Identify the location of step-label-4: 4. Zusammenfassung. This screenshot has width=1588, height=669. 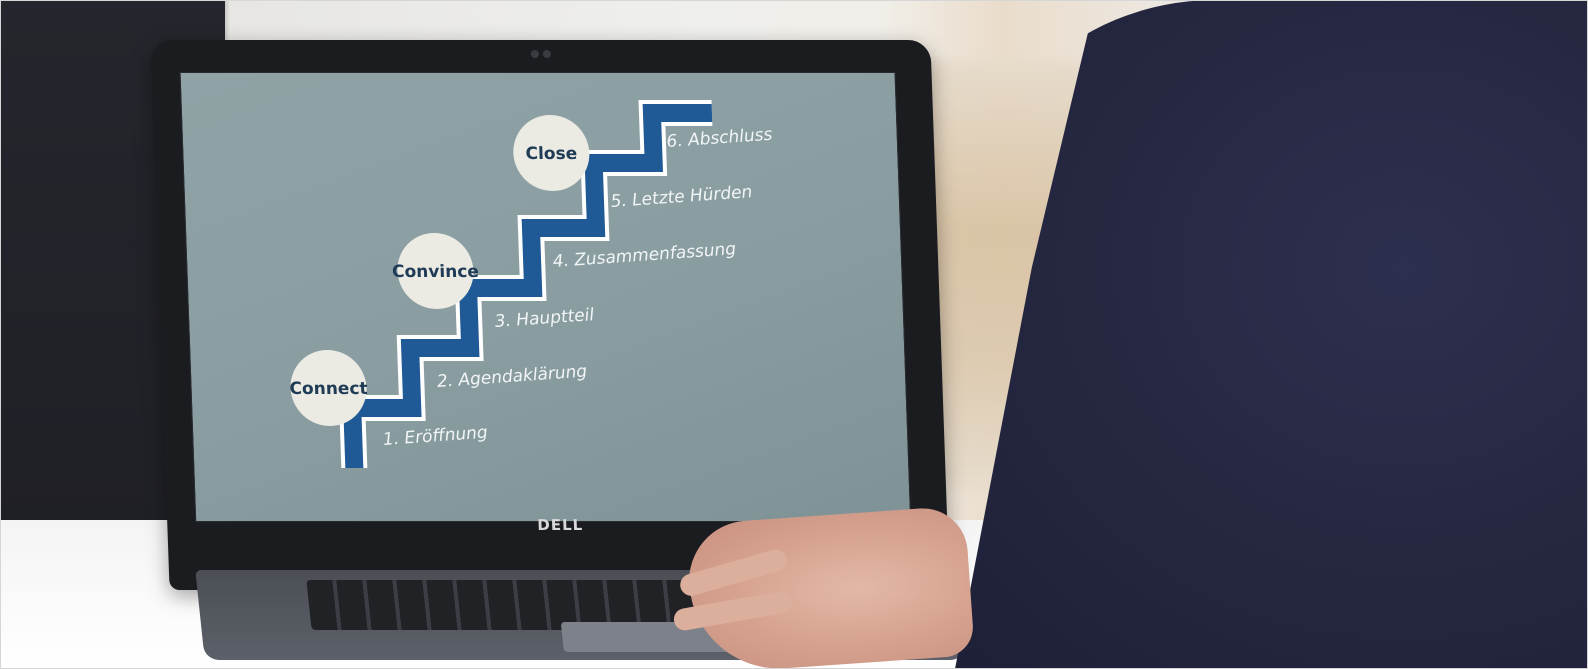
(644, 255).